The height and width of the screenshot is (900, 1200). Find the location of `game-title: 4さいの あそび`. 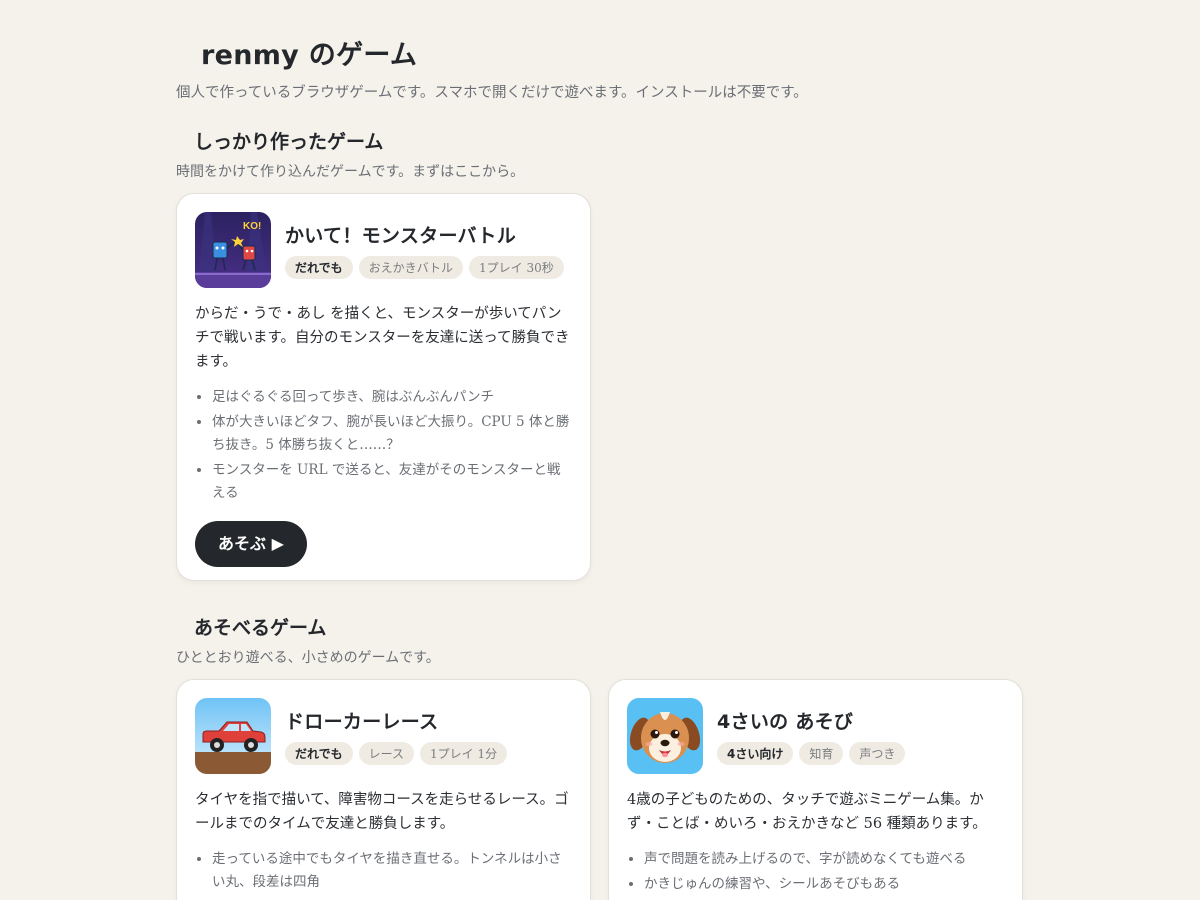

game-title: 4さいの あそび is located at coordinates (811, 720).